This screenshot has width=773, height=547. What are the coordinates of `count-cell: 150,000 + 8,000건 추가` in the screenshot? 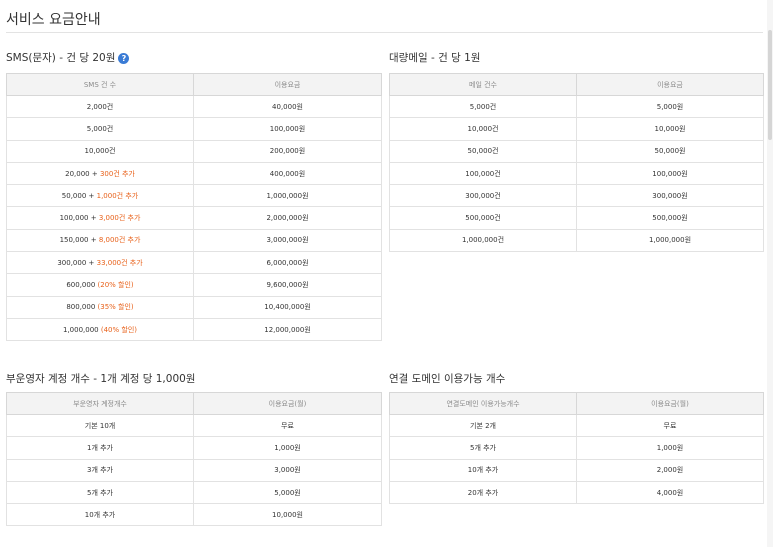 It's located at (100, 240).